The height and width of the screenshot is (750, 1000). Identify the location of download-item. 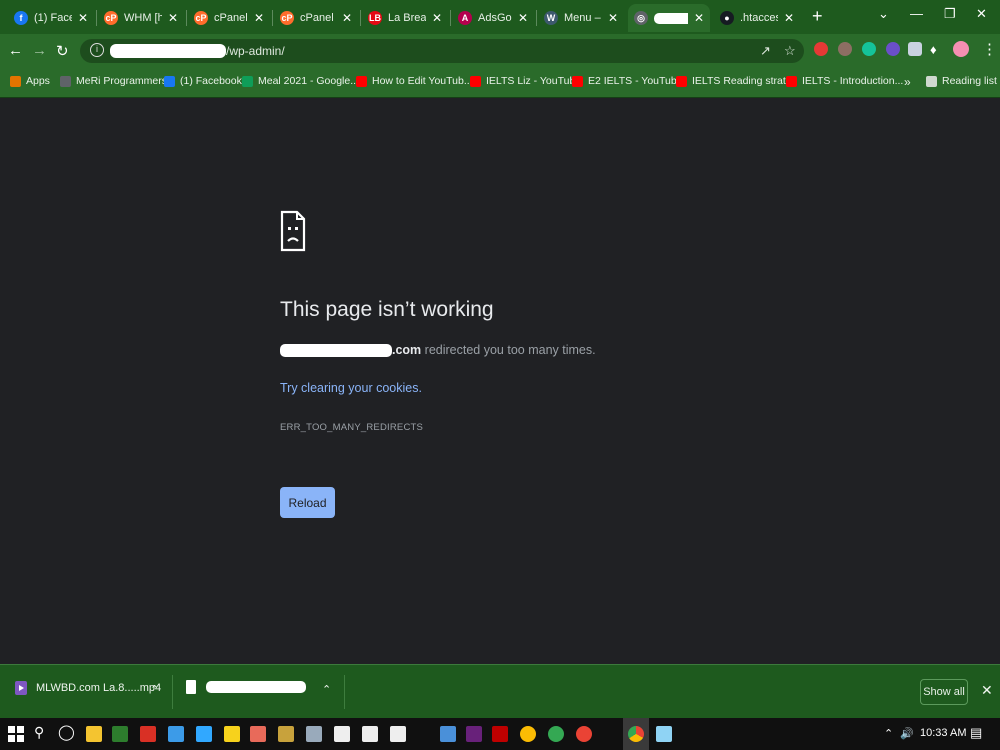
(246, 687).